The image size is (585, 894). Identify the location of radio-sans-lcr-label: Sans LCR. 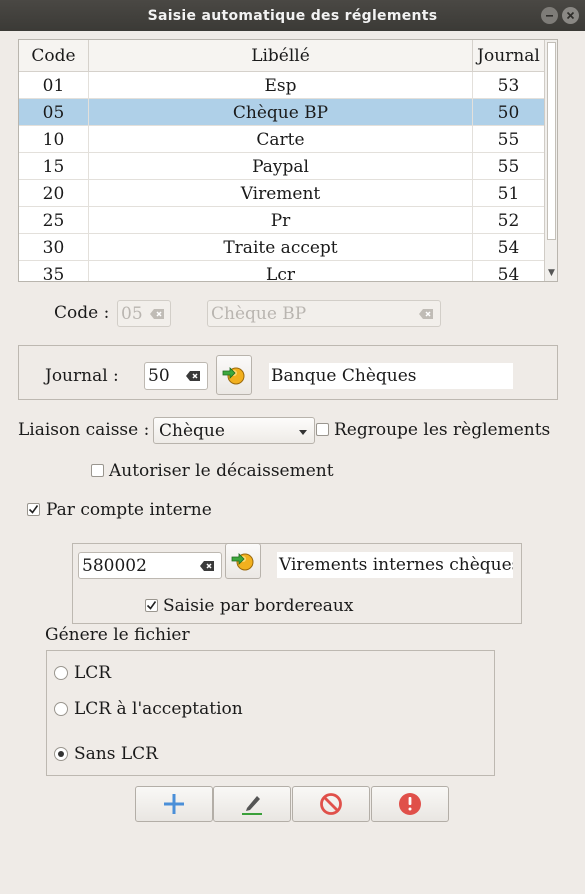
(116, 754).